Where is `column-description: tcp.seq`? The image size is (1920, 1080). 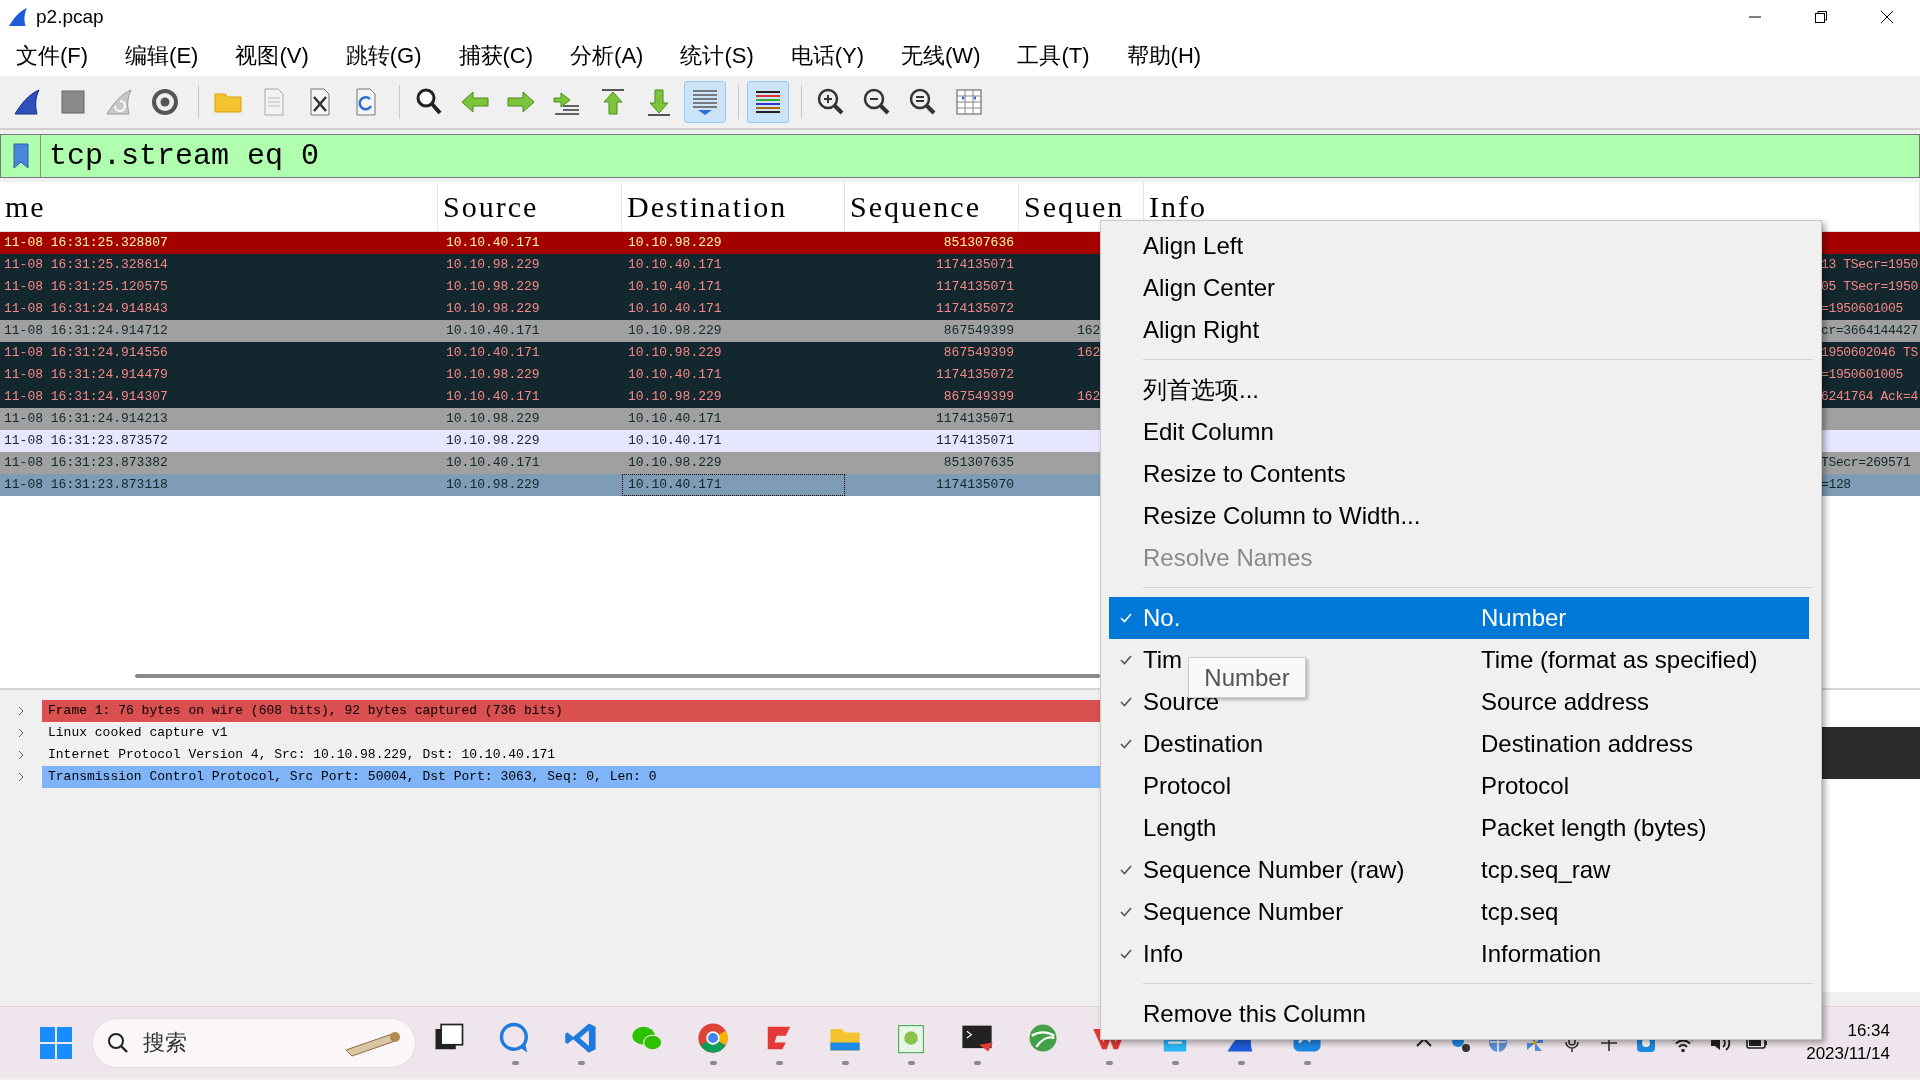
column-description: tcp.seq is located at coordinates (1520, 912).